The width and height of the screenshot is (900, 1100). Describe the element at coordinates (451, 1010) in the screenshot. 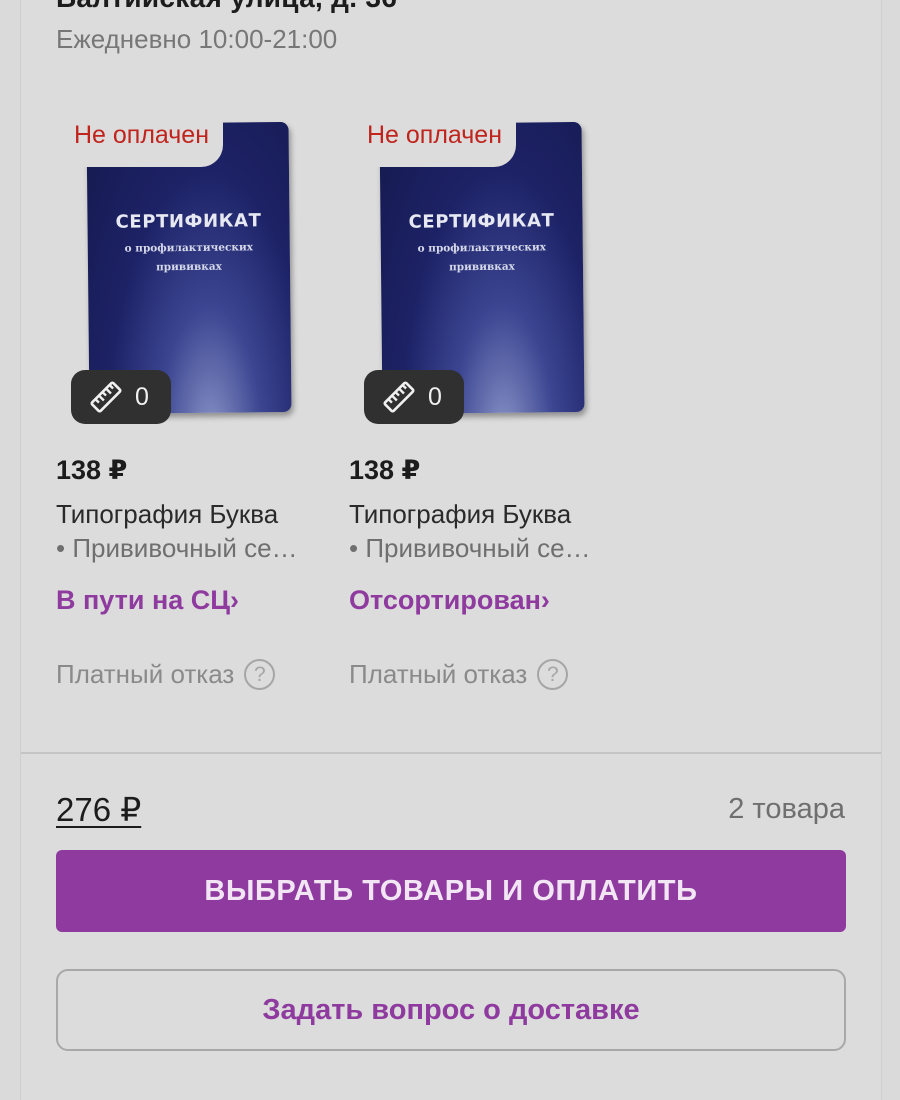

I see `ask-delivery-question-button: Задать вопрос о доставке` at that location.